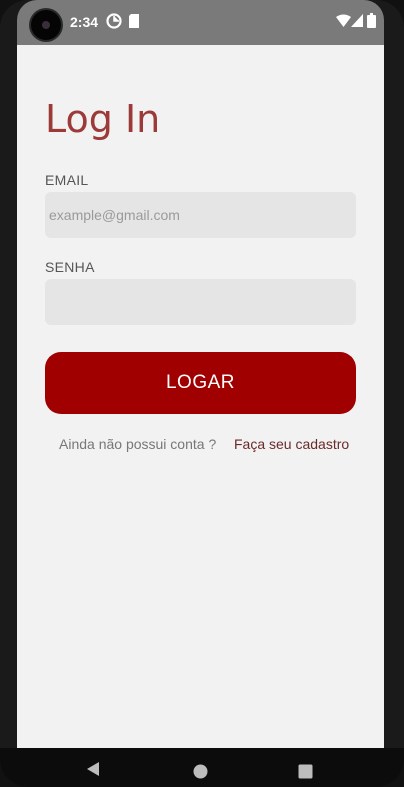 This screenshot has width=404, height=787. What do you see at coordinates (138, 444) in the screenshot?
I see `signup-prompt: Ainda não possui conta ?` at bounding box center [138, 444].